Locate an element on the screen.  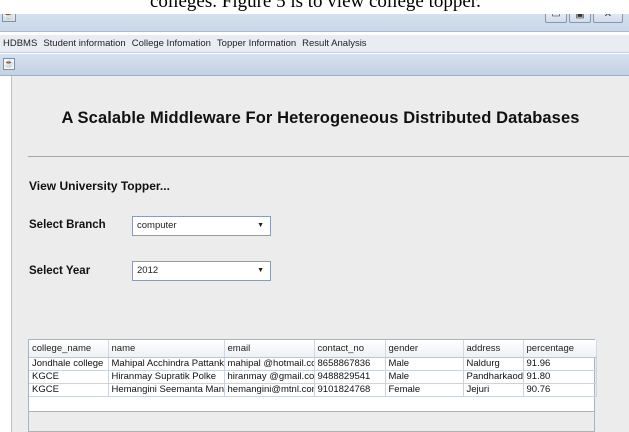
table-cell: hiranmay @gmail.com is located at coordinates (269, 377).